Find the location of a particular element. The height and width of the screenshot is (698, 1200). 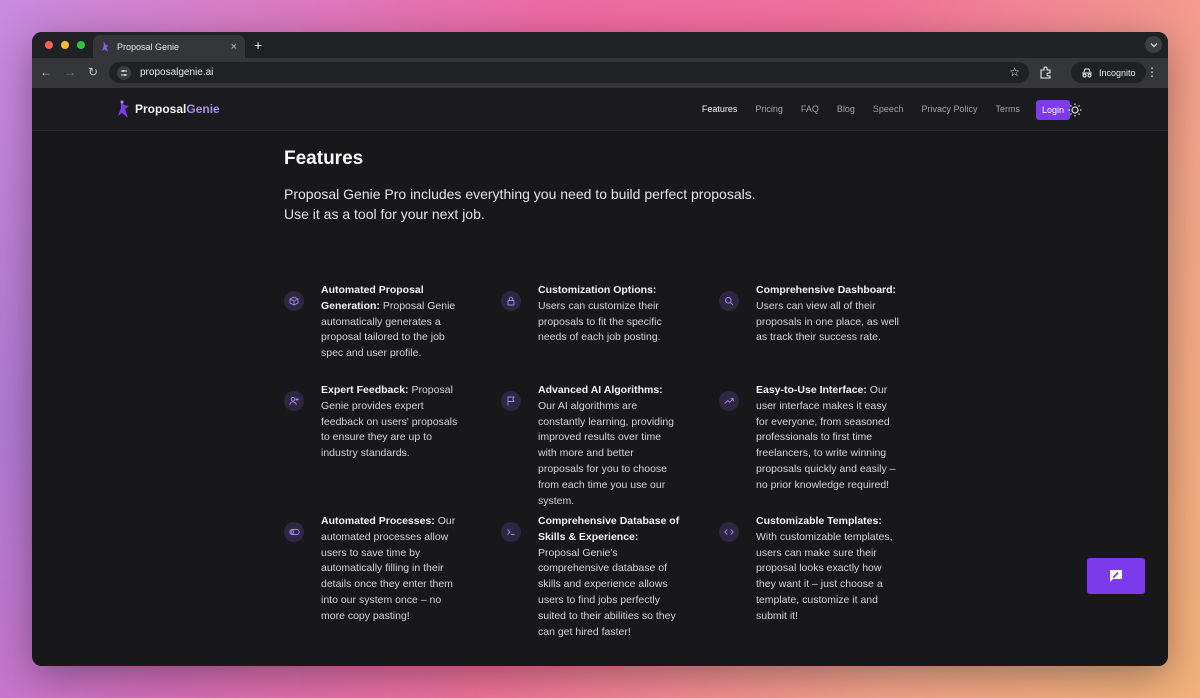

browser-menu-icon: ⋮ is located at coordinates (1152, 72).